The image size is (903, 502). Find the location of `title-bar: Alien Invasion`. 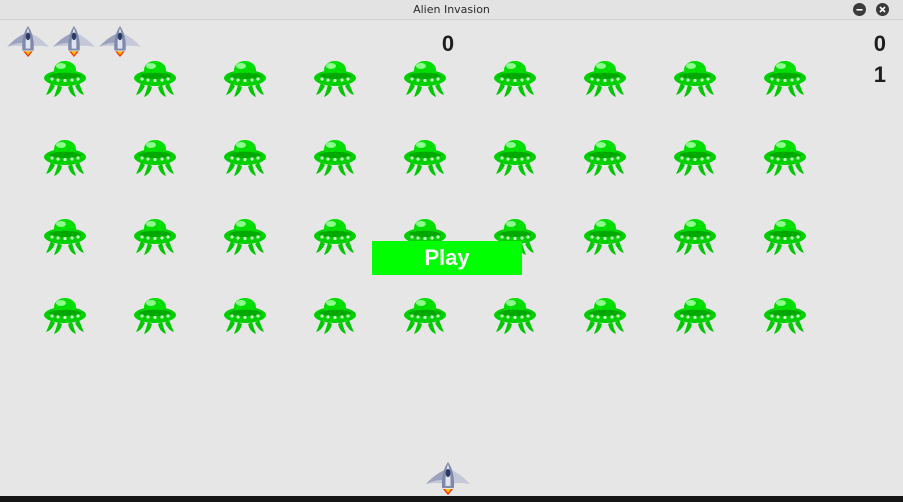

title-bar: Alien Invasion is located at coordinates (451, 10).